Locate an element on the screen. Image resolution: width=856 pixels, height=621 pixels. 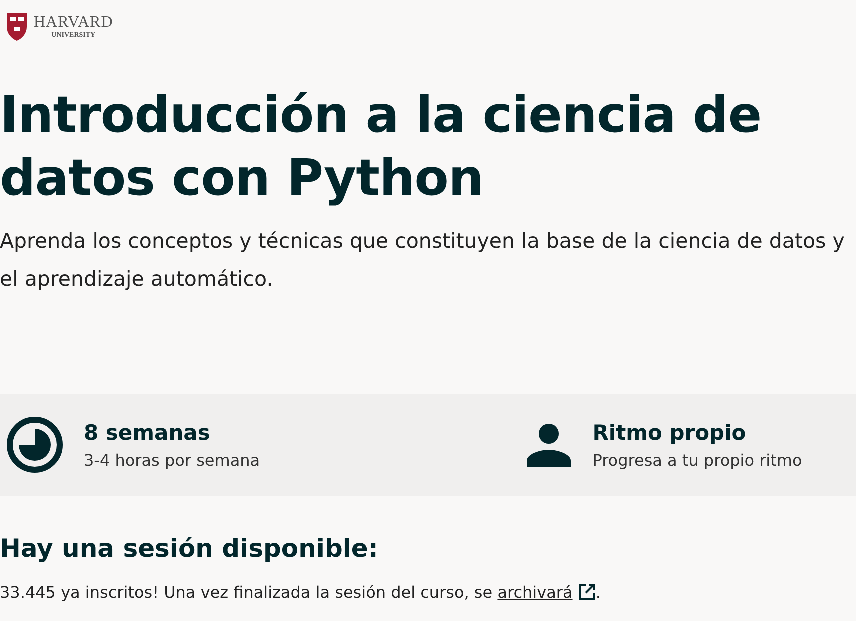
clock-icon is located at coordinates (35, 445).